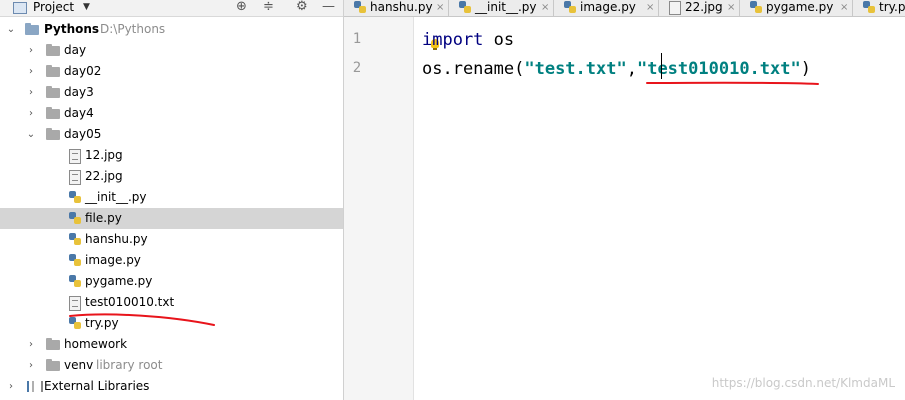 The image size is (905, 400). I want to click on tree-folder-day3: › day3, so click(171, 92).